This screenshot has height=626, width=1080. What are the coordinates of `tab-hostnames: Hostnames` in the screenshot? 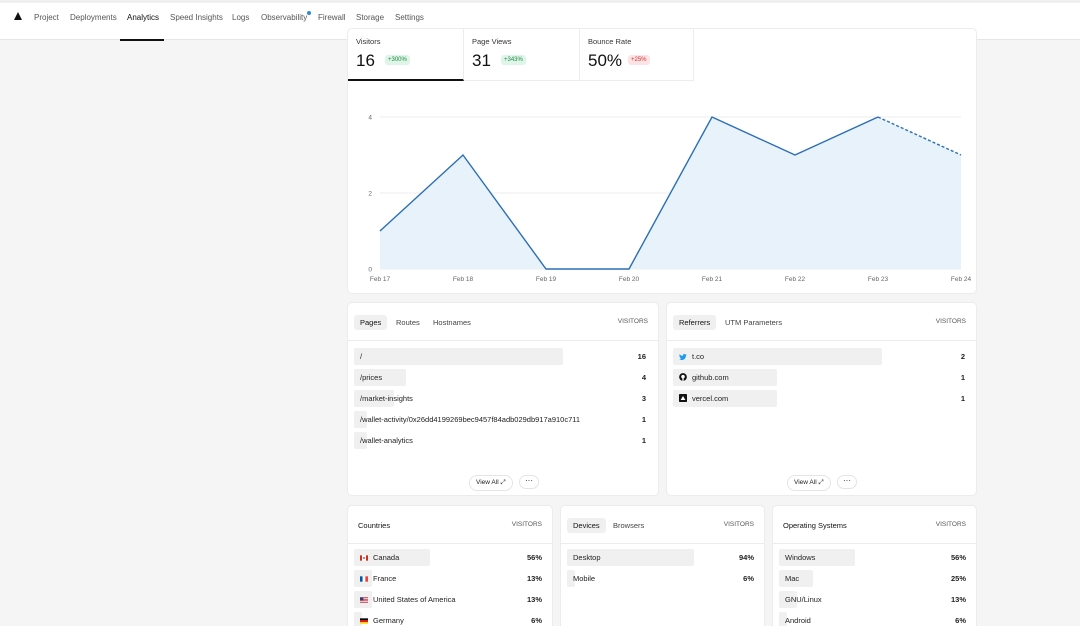 It's located at (452, 322).